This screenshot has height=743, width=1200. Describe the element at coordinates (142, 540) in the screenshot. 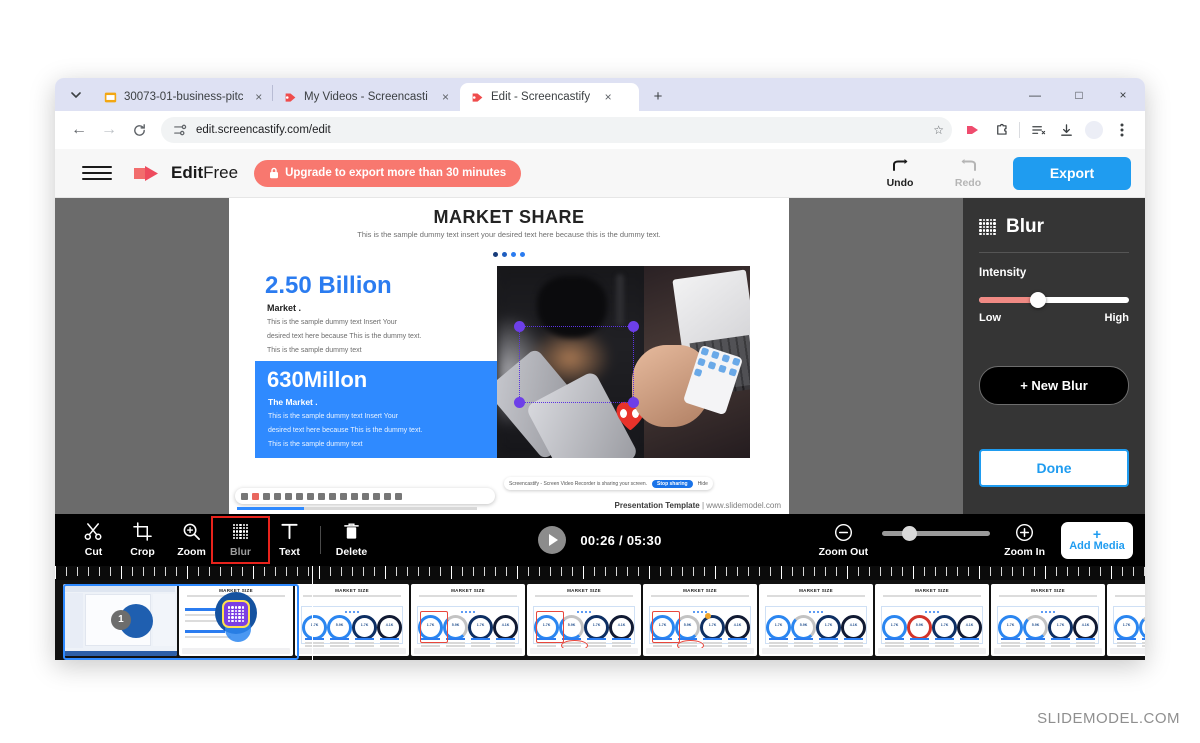

I see `tool-crop: Crop` at that location.